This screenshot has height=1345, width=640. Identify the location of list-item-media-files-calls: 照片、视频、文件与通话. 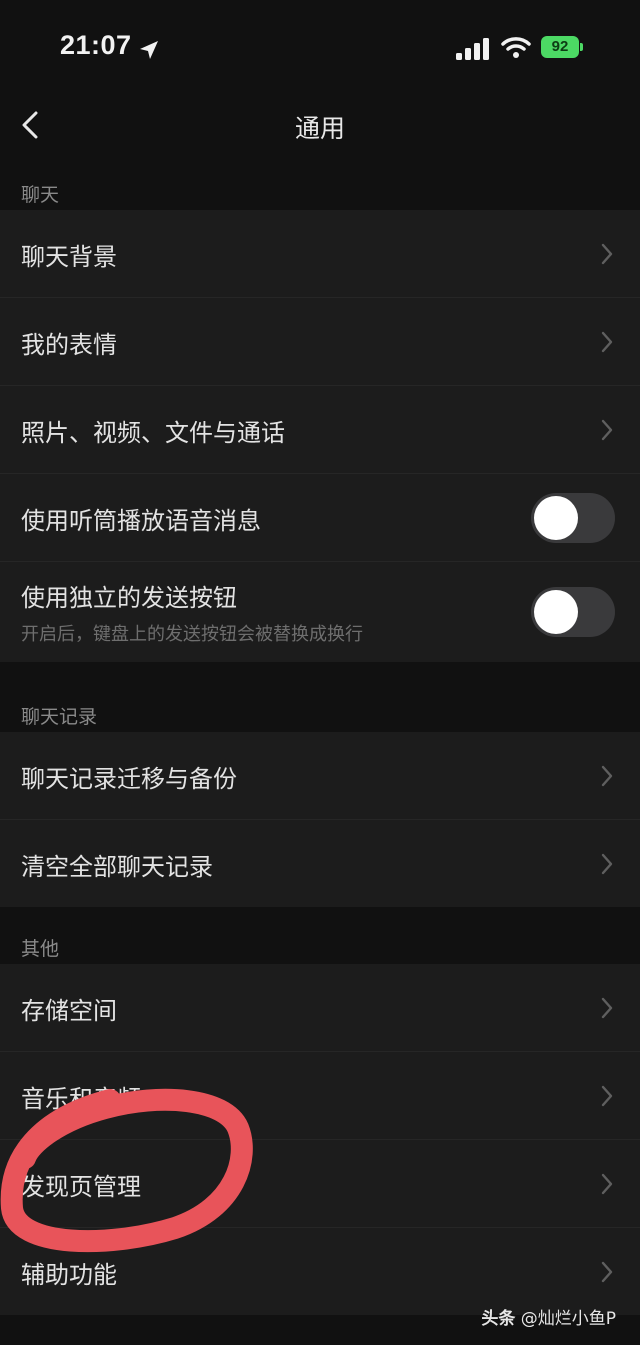
(320, 430).